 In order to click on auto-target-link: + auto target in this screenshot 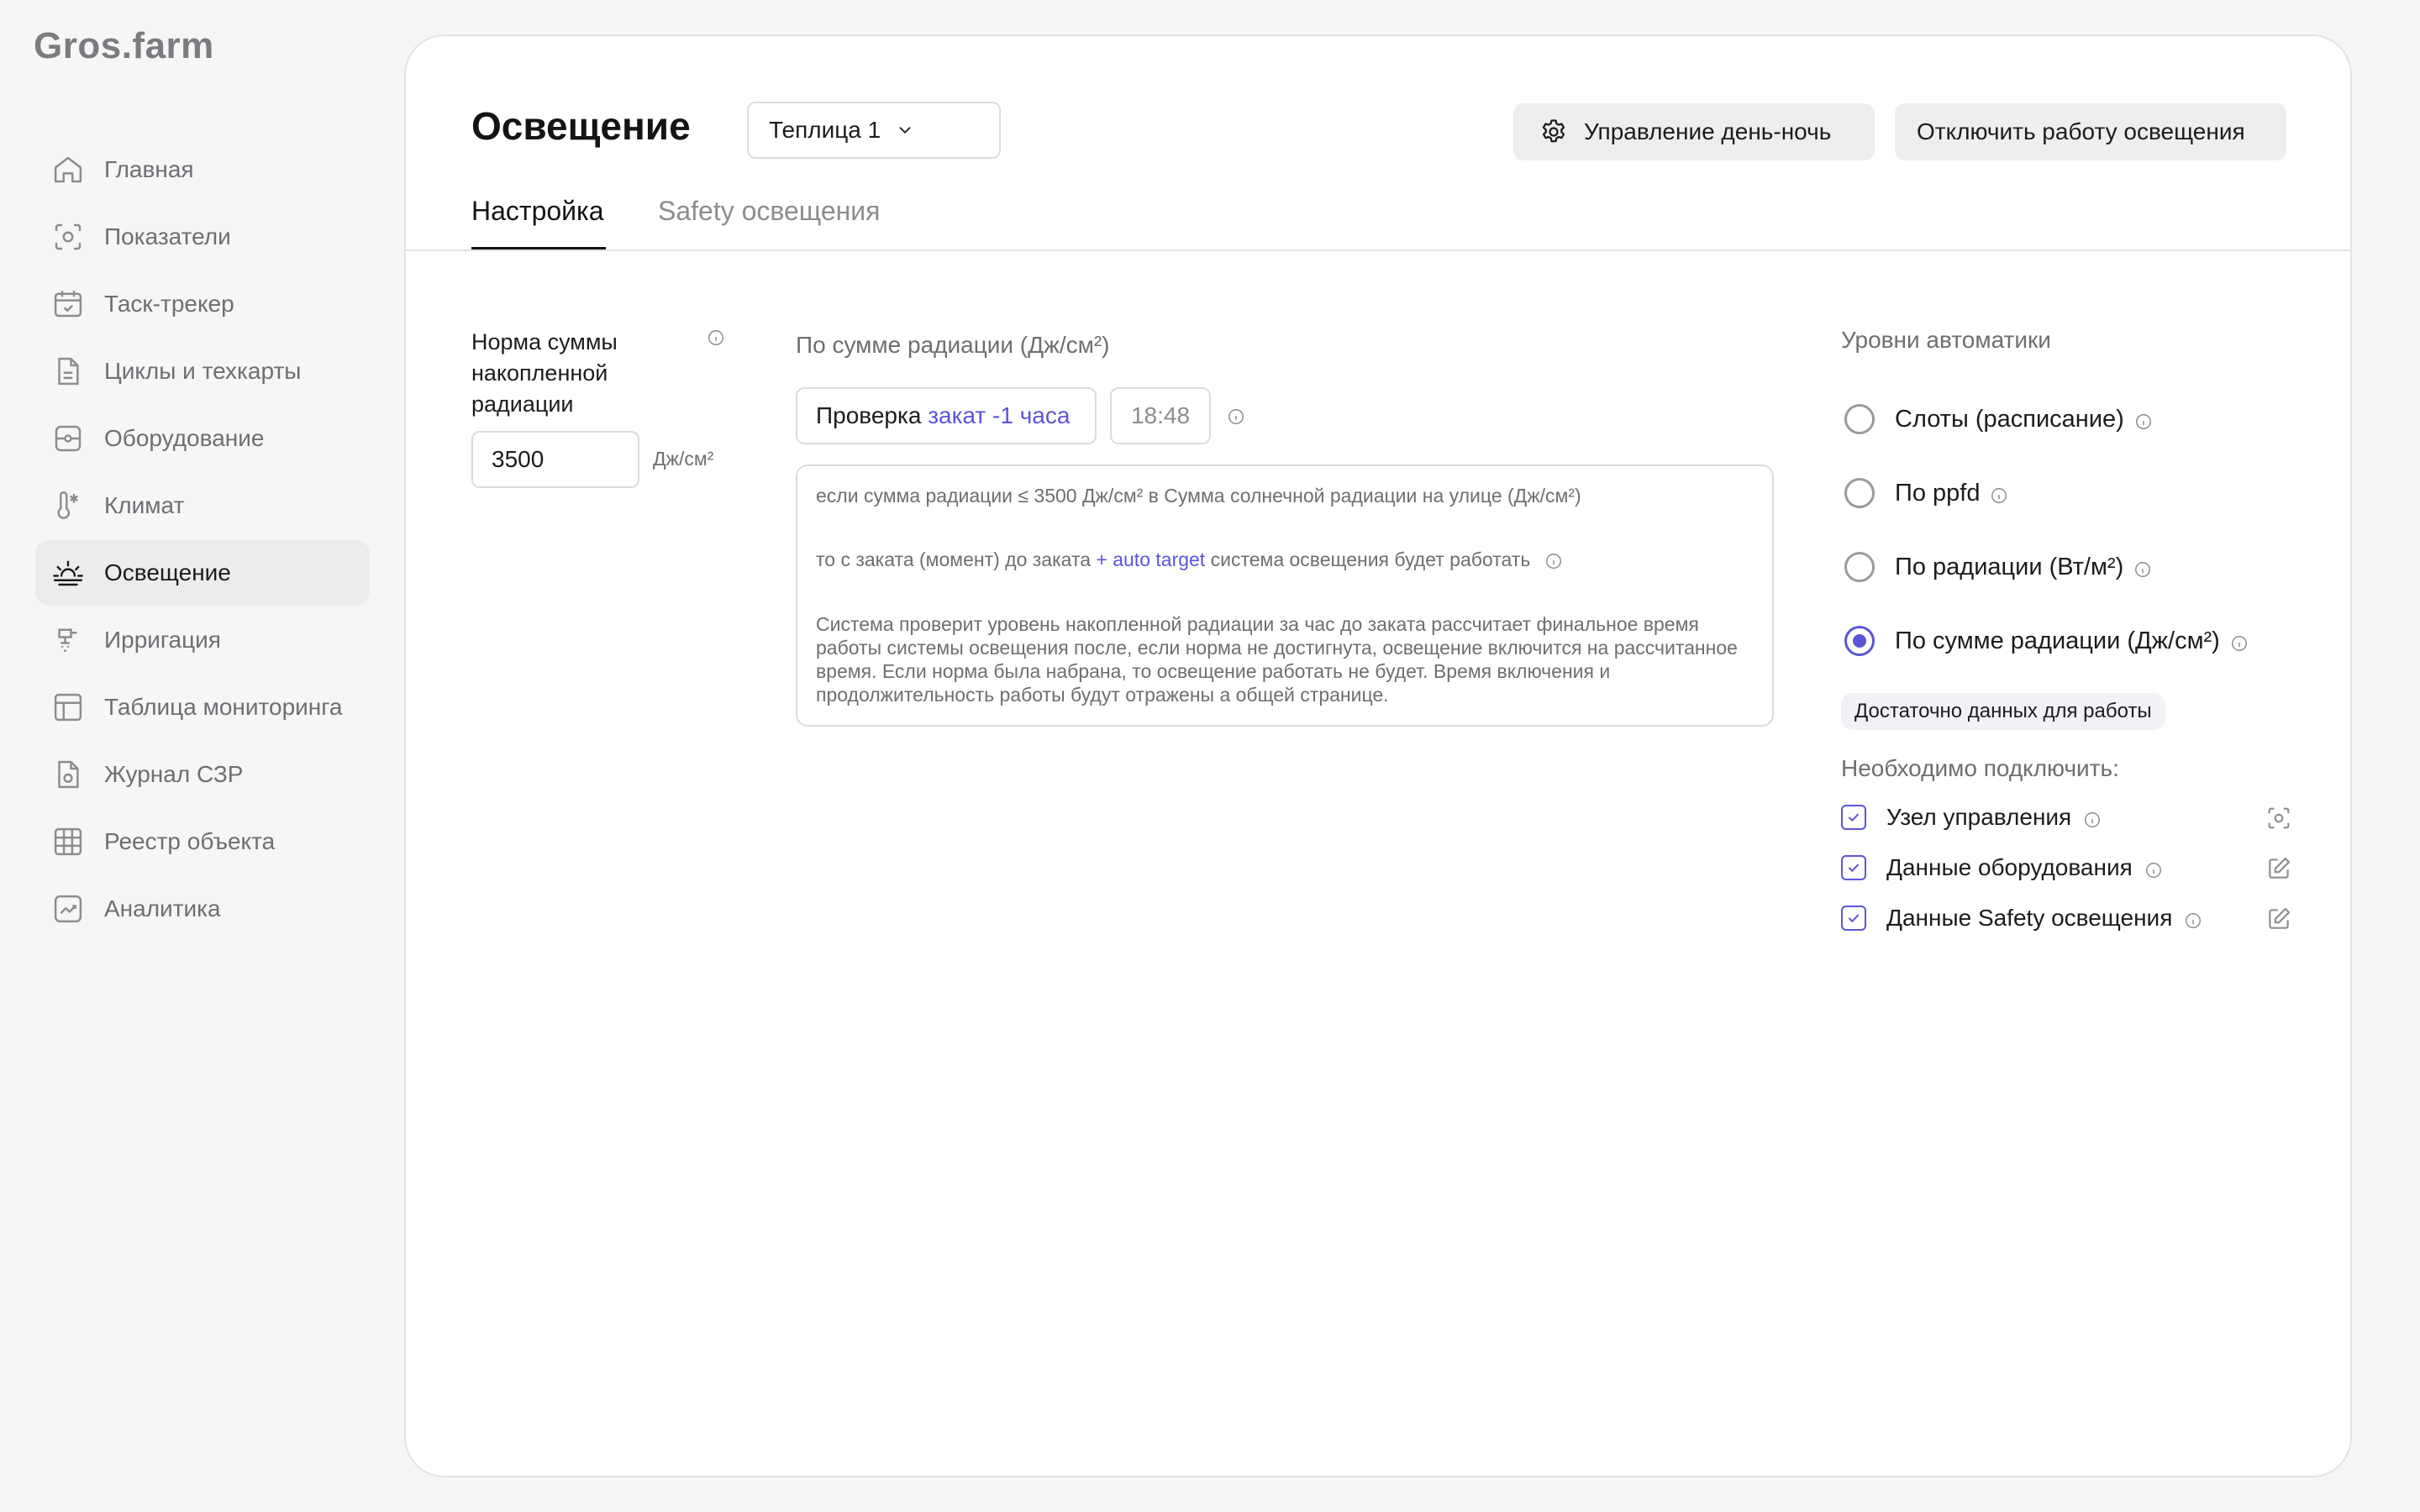, I will do `click(1150, 559)`.